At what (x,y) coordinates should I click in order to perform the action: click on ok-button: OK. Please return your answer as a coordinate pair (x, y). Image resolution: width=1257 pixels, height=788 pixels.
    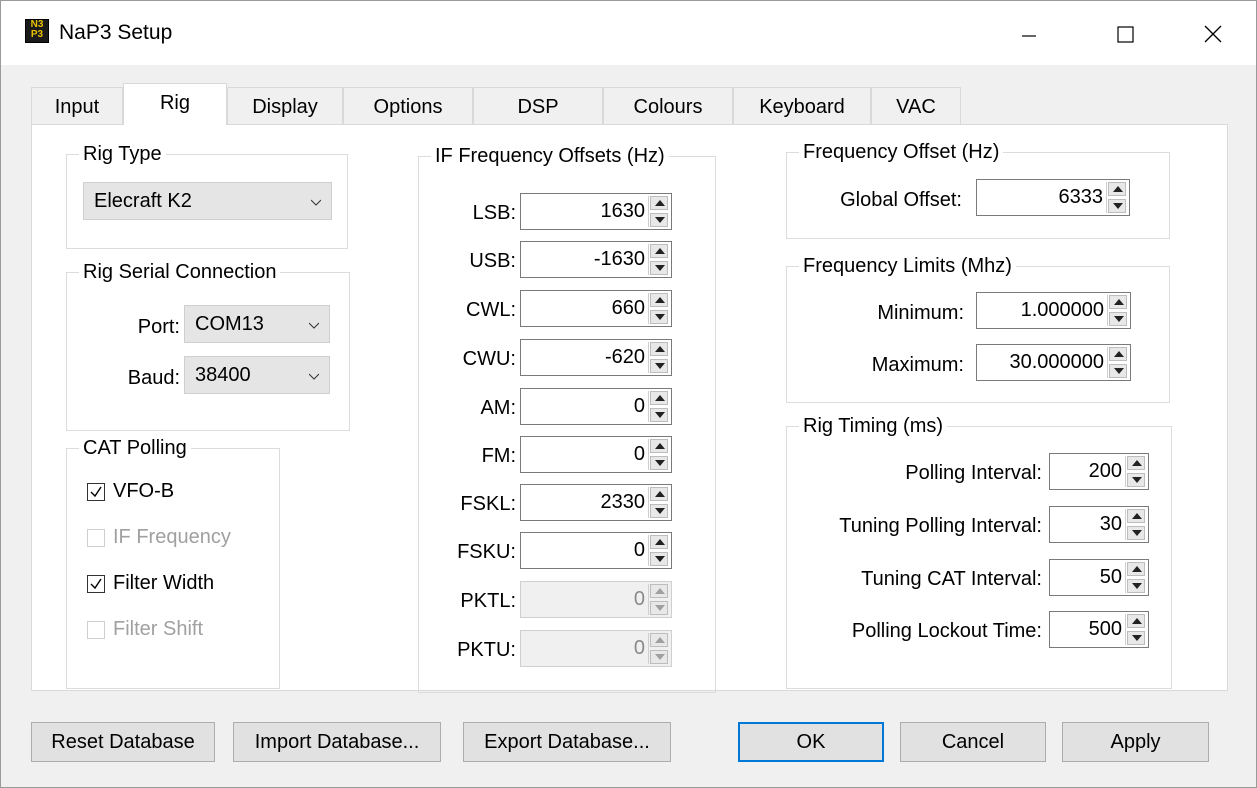
    Looking at the image, I should click on (811, 742).